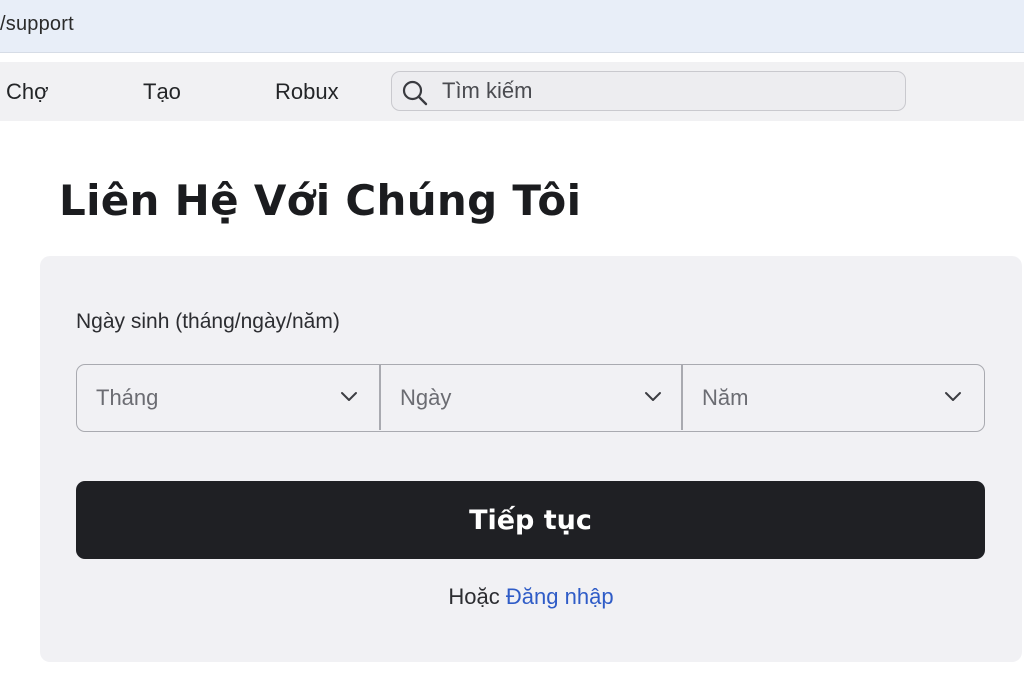 The image size is (1024, 692). I want to click on search-icon, so click(415, 93).